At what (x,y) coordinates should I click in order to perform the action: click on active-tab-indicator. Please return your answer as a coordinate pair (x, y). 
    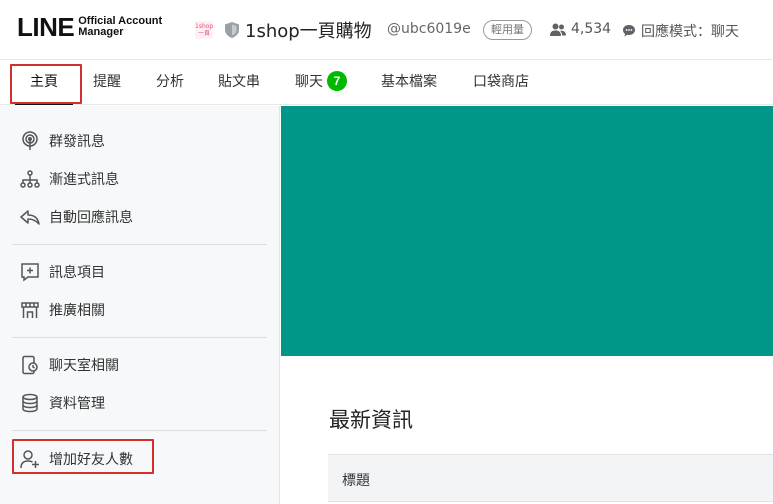
    Looking at the image, I should click on (44, 104).